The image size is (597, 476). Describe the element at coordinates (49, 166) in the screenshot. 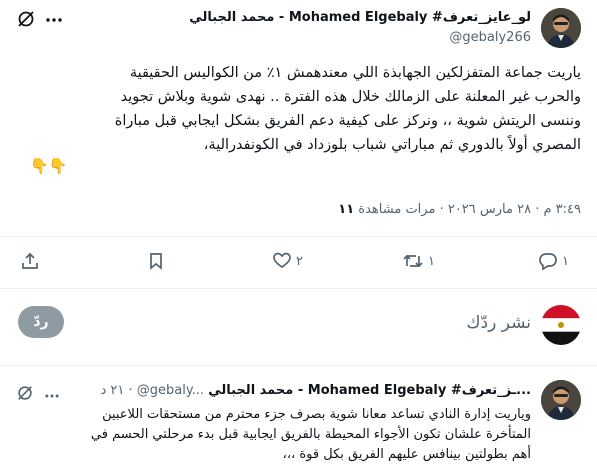

I see `pointing-down-emojis: 👇👇` at that location.